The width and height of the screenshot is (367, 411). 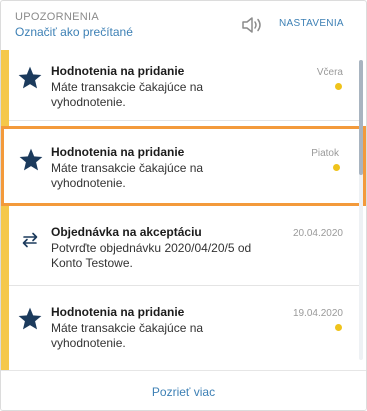 I want to click on scrollbar-thumb, so click(x=361, y=117).